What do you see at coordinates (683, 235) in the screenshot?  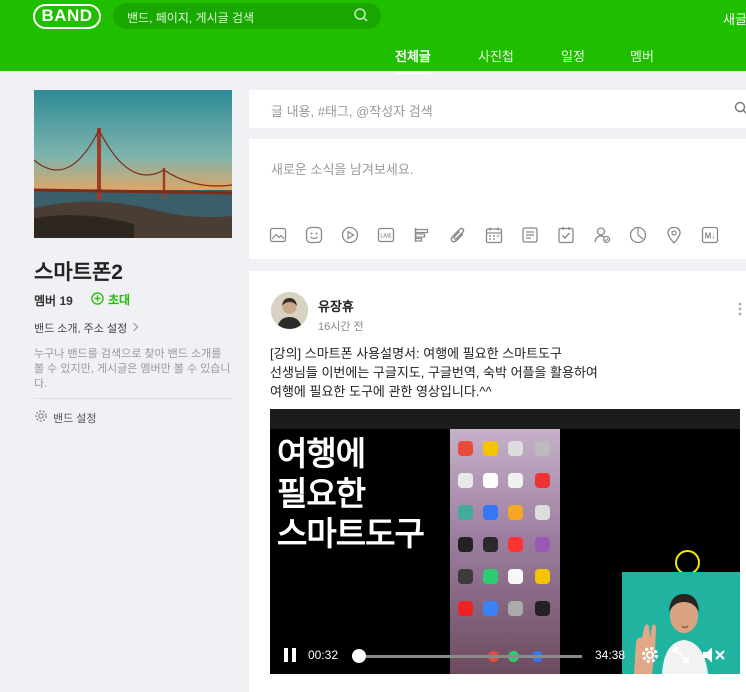 I see `location-icon` at bounding box center [683, 235].